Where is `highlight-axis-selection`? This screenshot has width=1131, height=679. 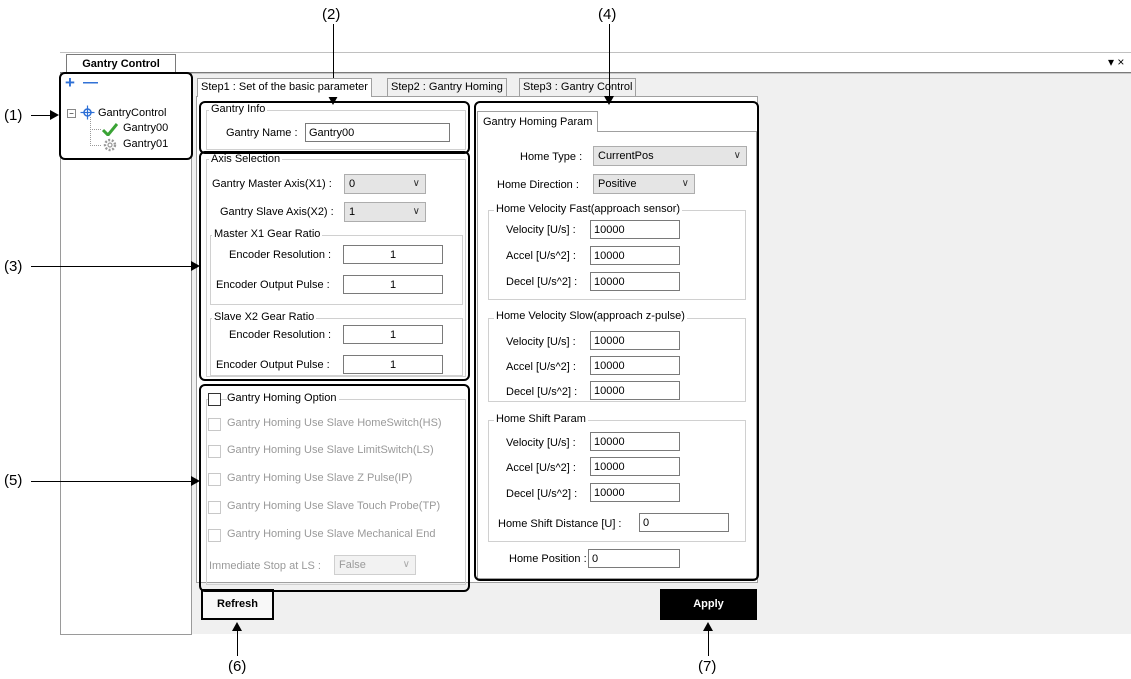 highlight-axis-selection is located at coordinates (334, 266).